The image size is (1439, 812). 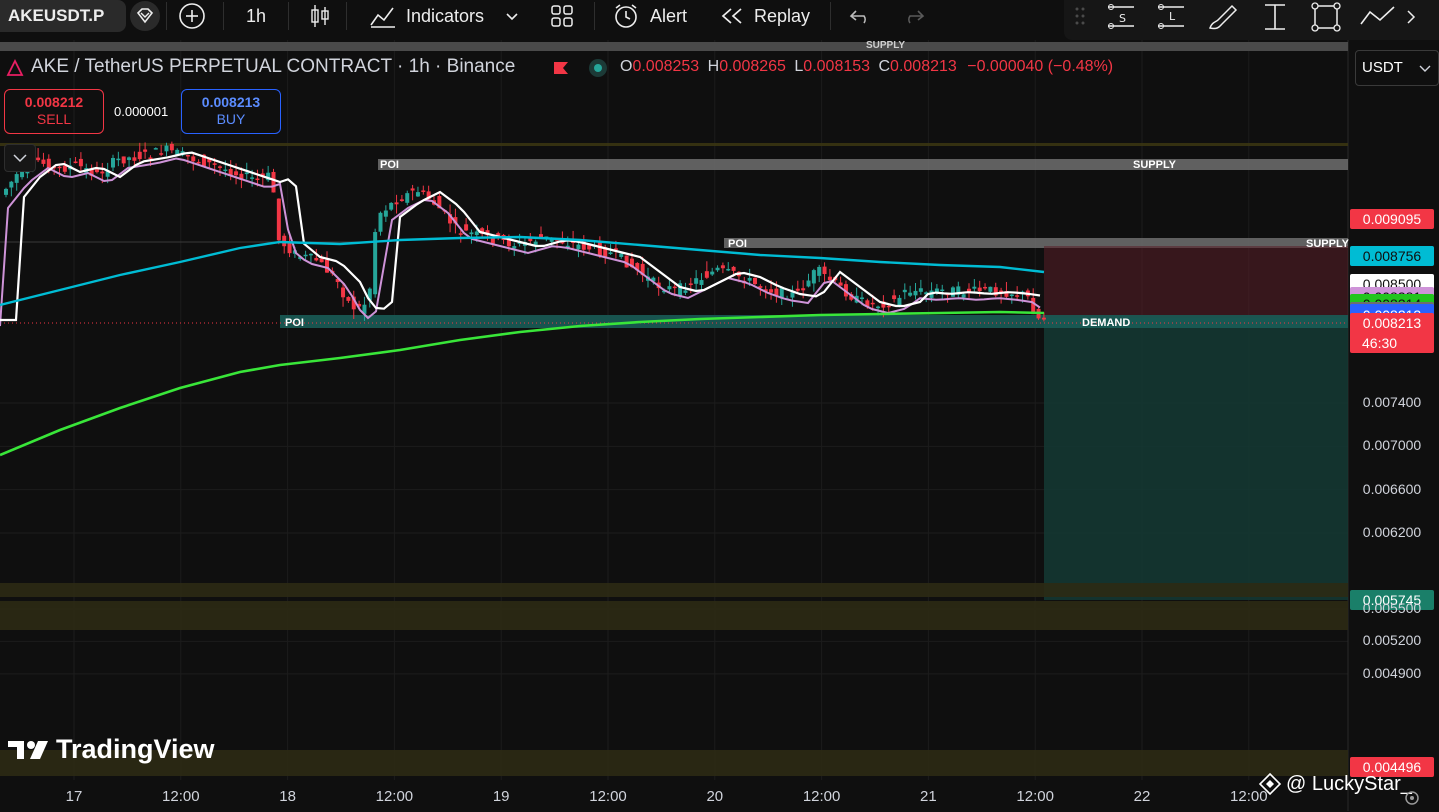 I want to click on time-tick-label: 21, so click(x=928, y=796).